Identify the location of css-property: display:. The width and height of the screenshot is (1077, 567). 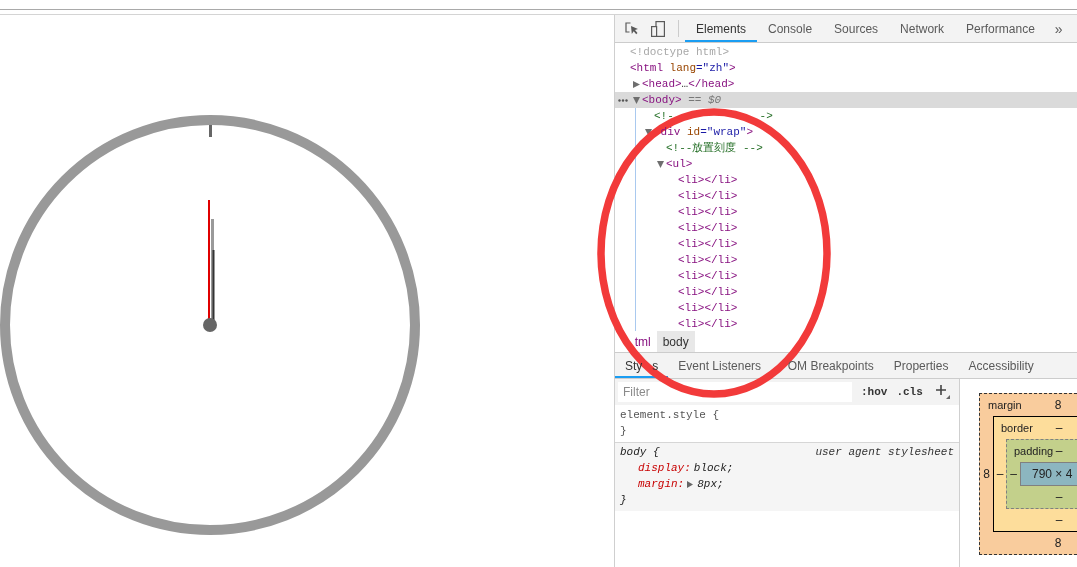
(664, 468).